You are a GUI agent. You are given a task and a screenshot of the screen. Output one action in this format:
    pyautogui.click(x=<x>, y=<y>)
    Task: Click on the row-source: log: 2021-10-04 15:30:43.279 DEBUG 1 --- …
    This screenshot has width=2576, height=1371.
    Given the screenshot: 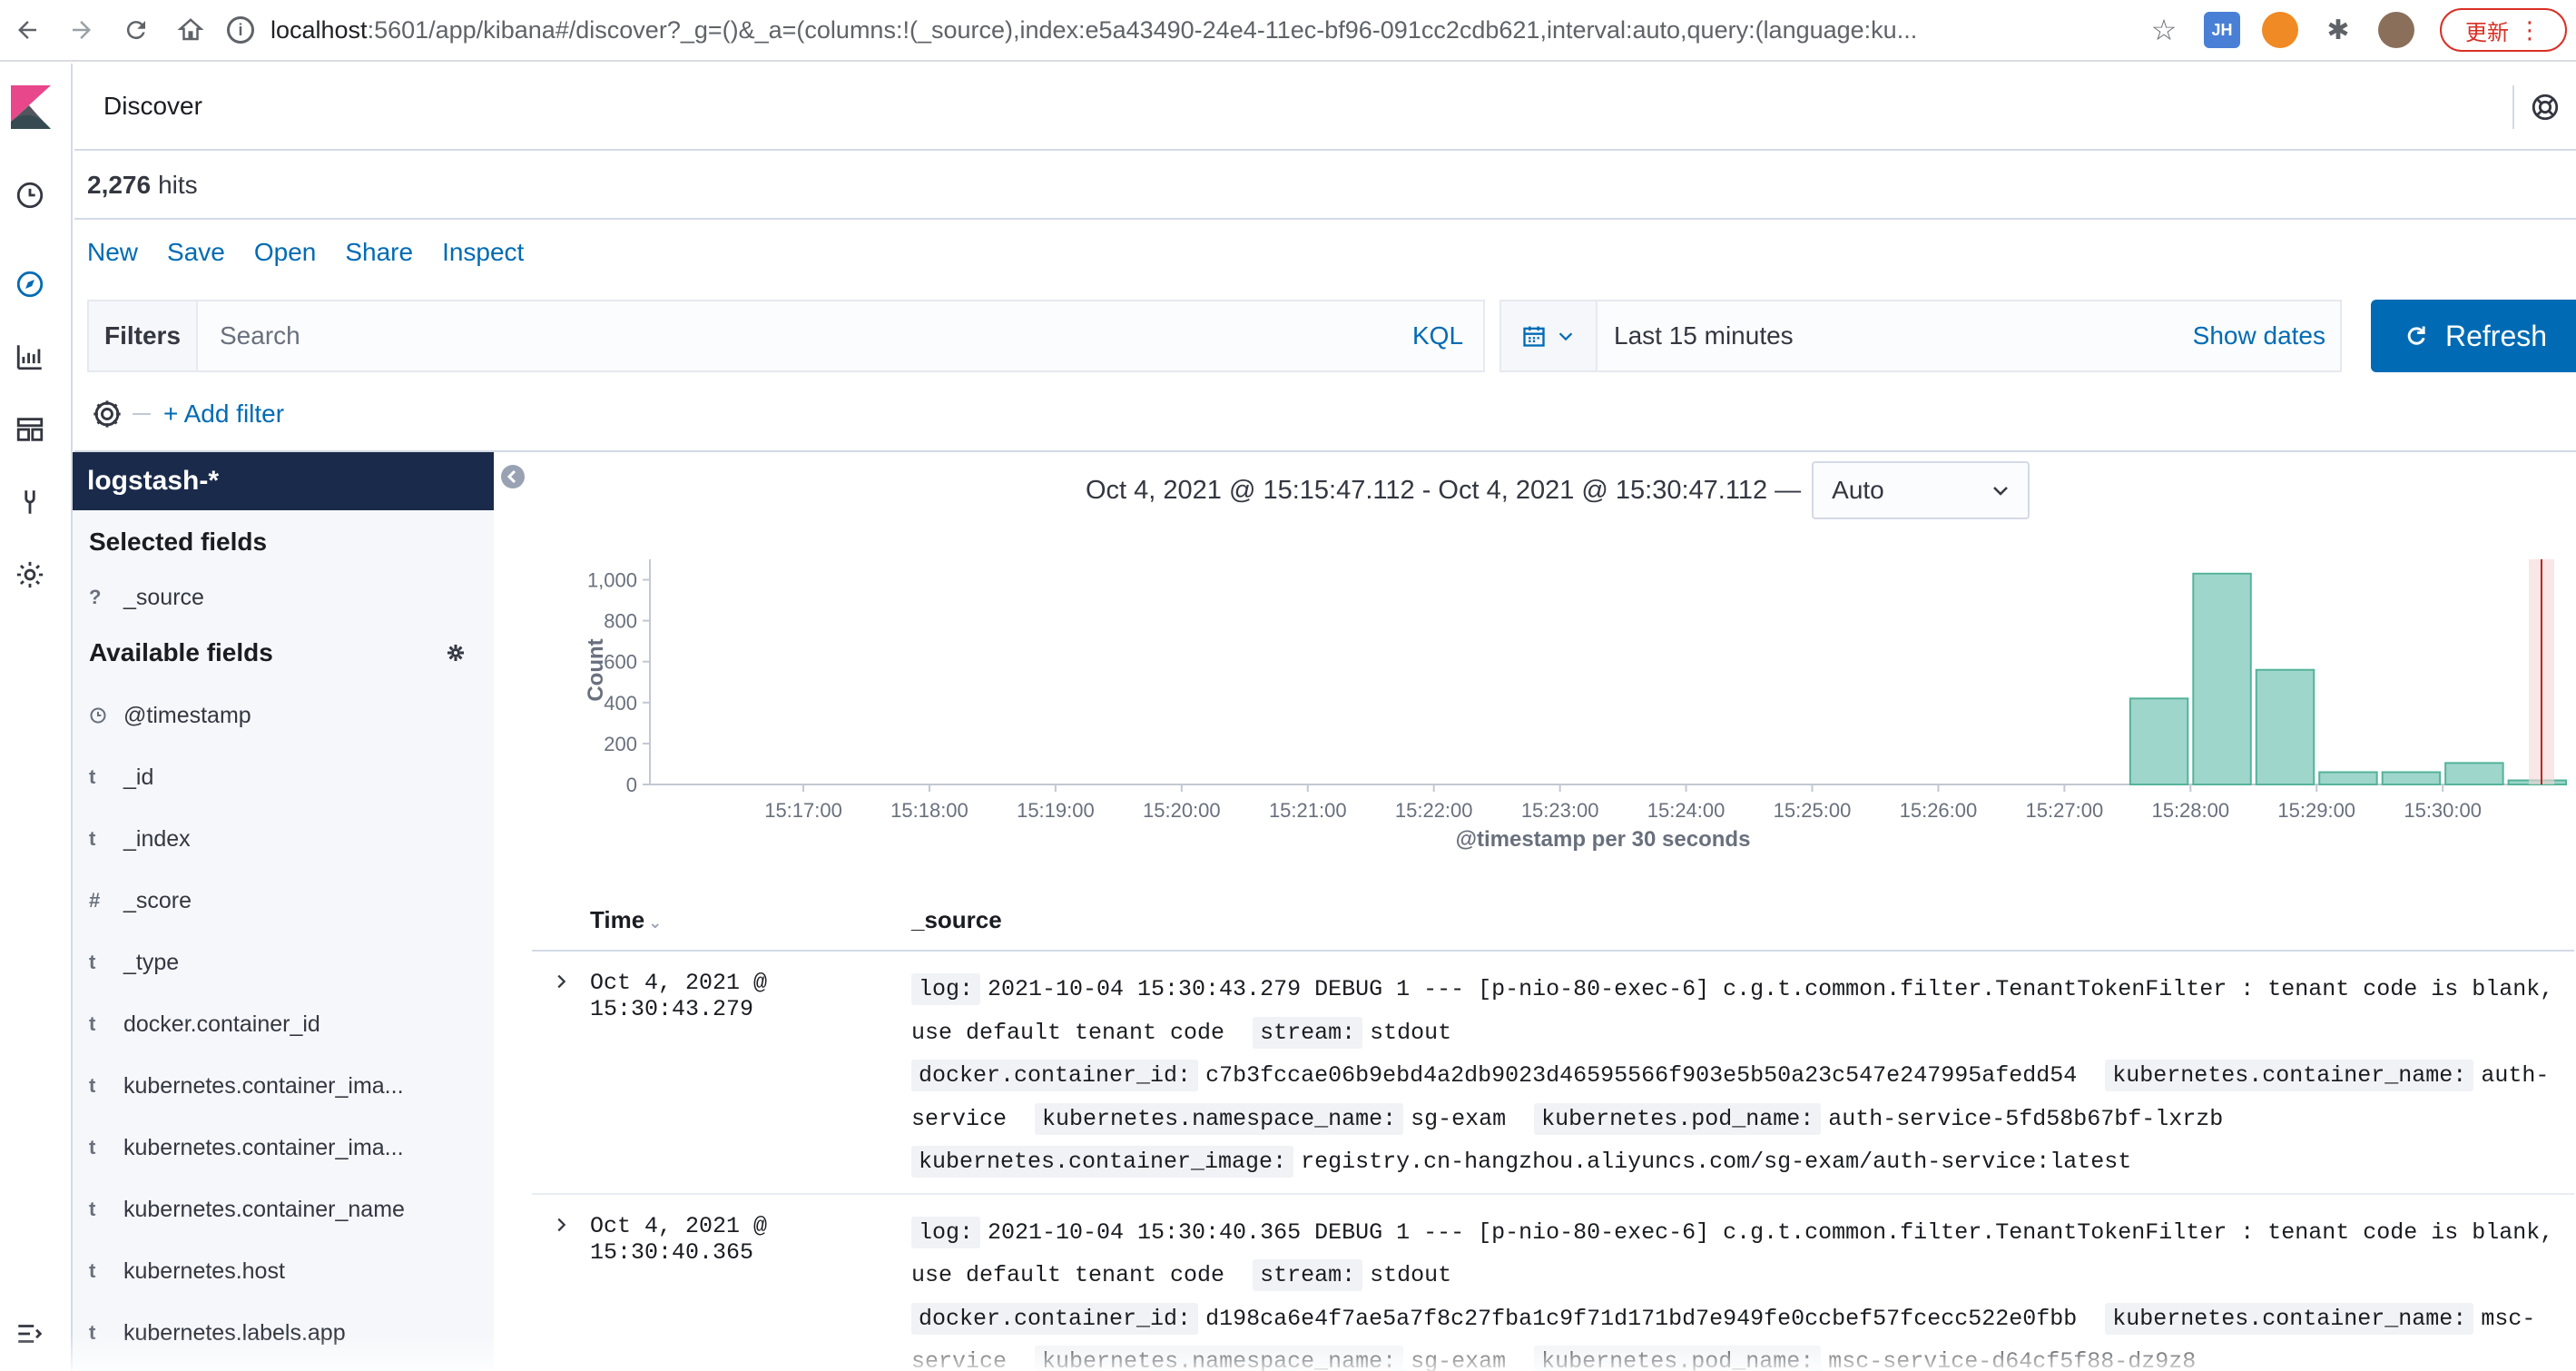 What is the action you would take?
    pyautogui.click(x=1734, y=1076)
    